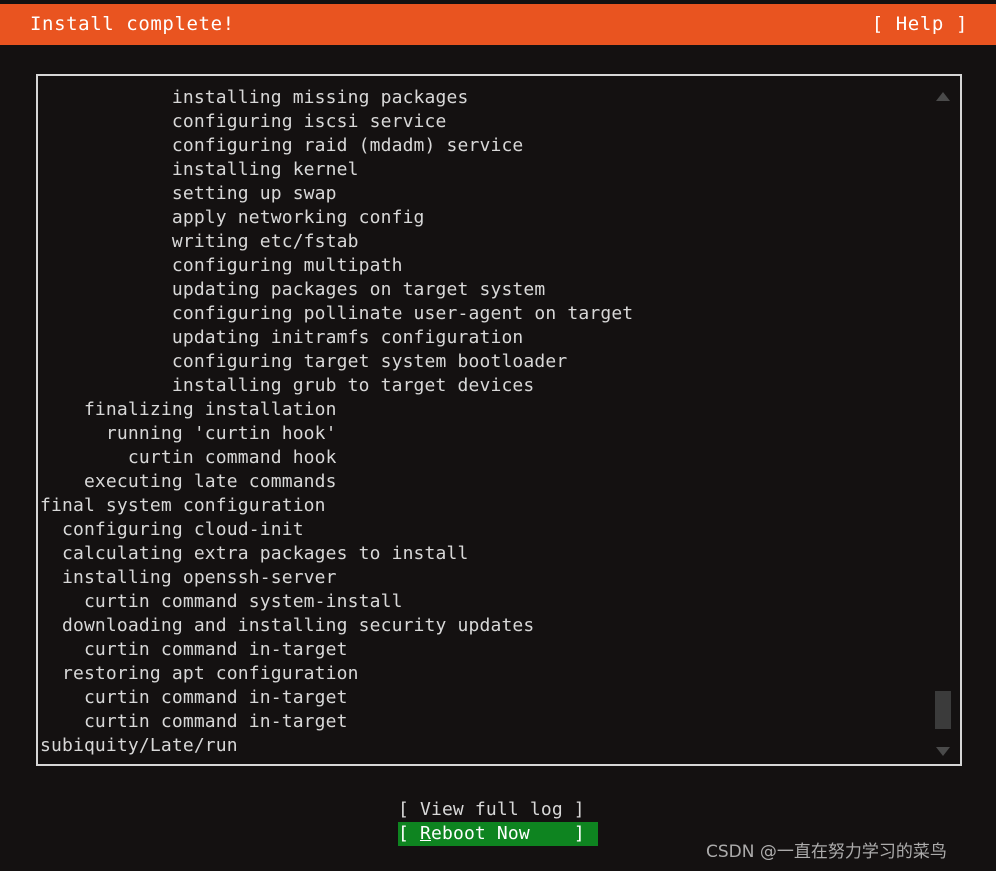 The height and width of the screenshot is (871, 996). Describe the element at coordinates (254, 553) in the screenshot. I see `log-line: calculating extra packages to install` at that location.